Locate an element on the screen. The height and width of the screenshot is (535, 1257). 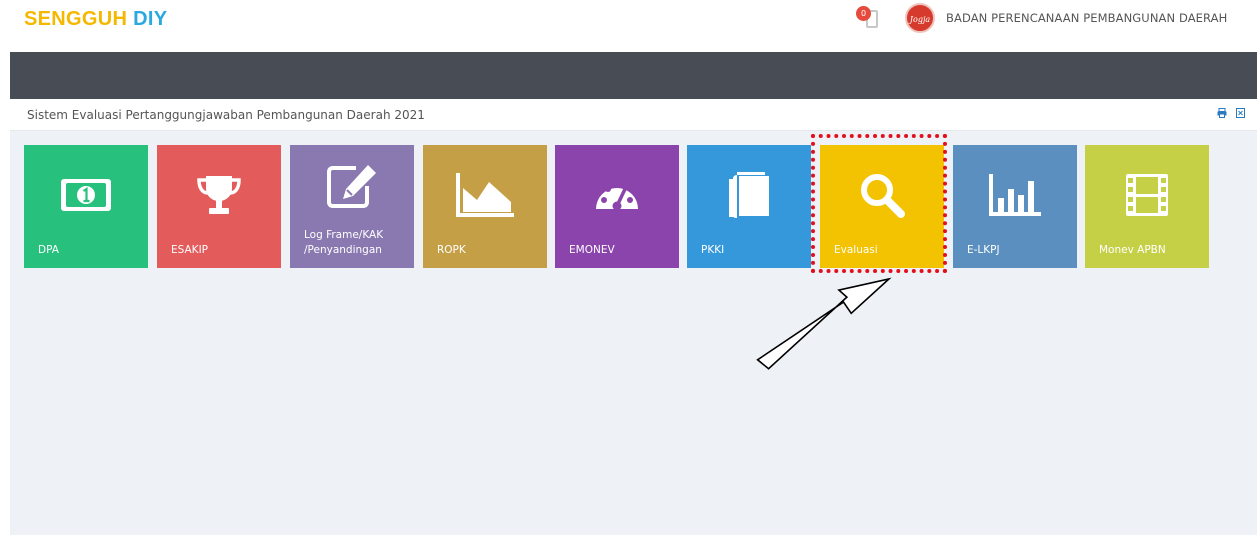
logo-text-diy: DIY is located at coordinates (150, 19).